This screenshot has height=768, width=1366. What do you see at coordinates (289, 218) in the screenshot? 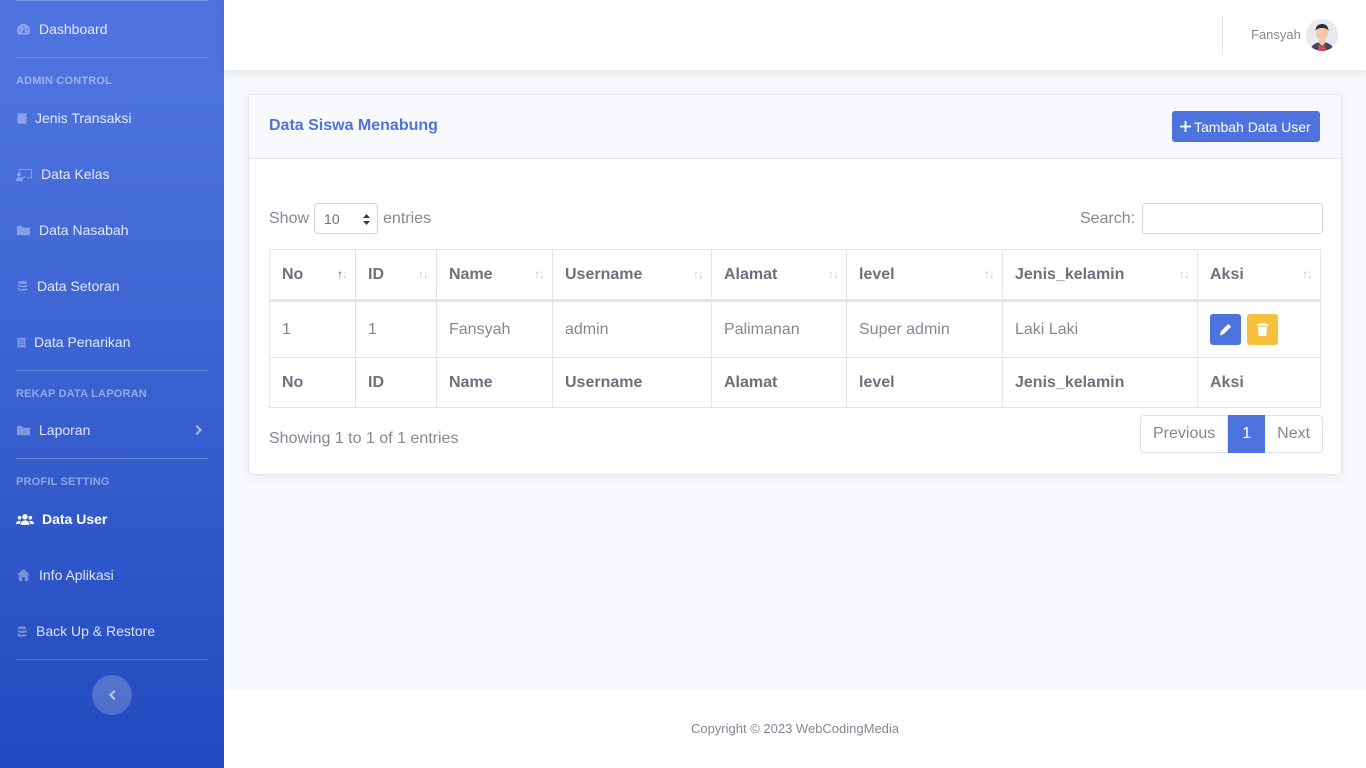
I see `show-label: Show` at bounding box center [289, 218].